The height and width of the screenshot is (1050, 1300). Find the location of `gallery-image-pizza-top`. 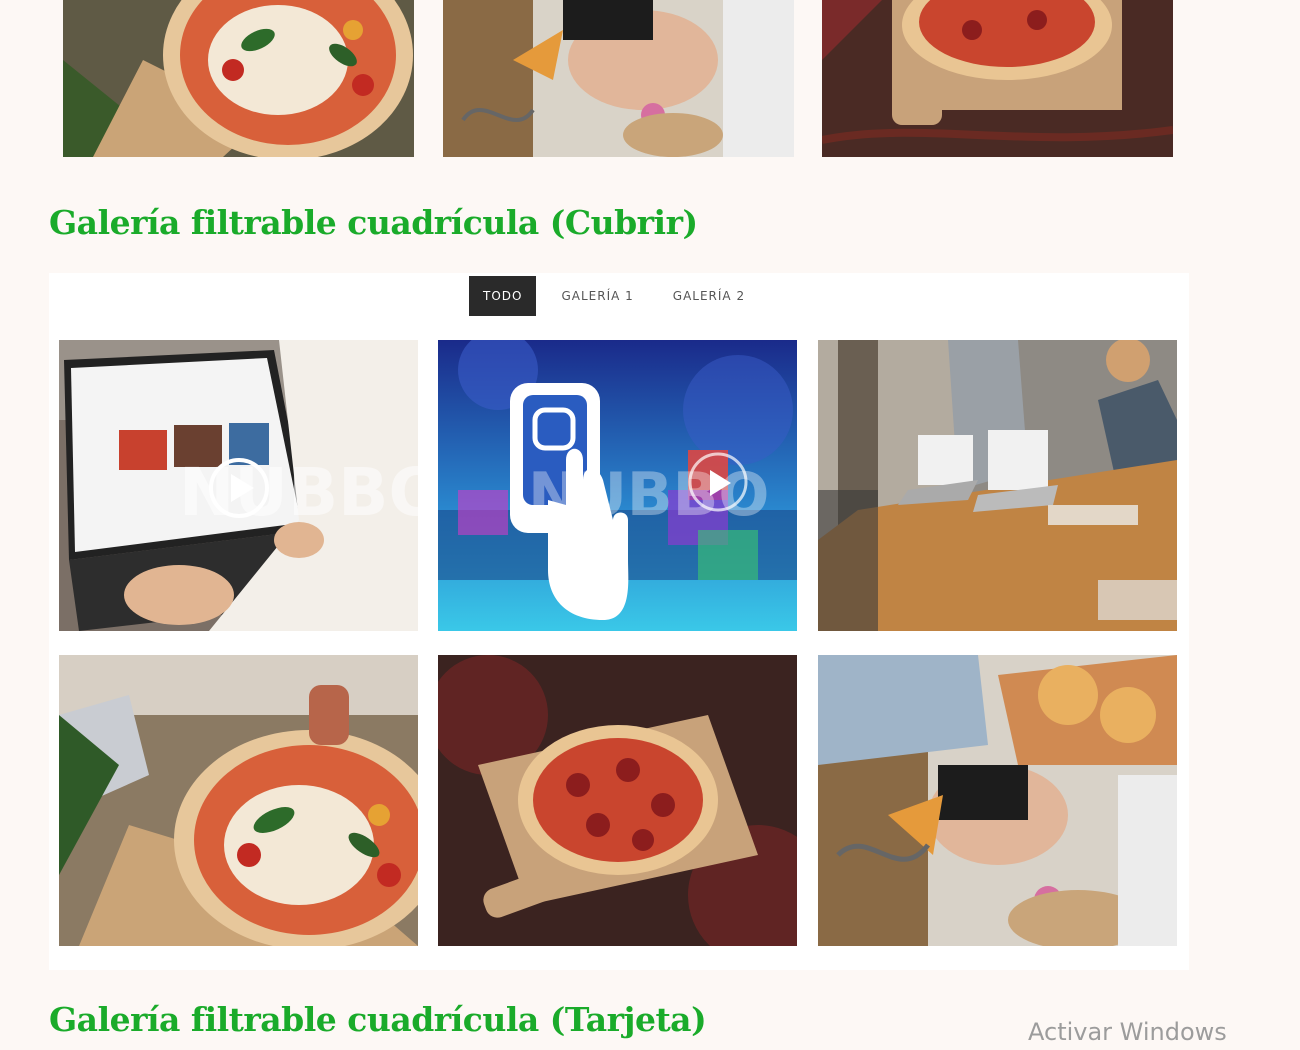

gallery-image-pizza-top is located at coordinates (238, 78).